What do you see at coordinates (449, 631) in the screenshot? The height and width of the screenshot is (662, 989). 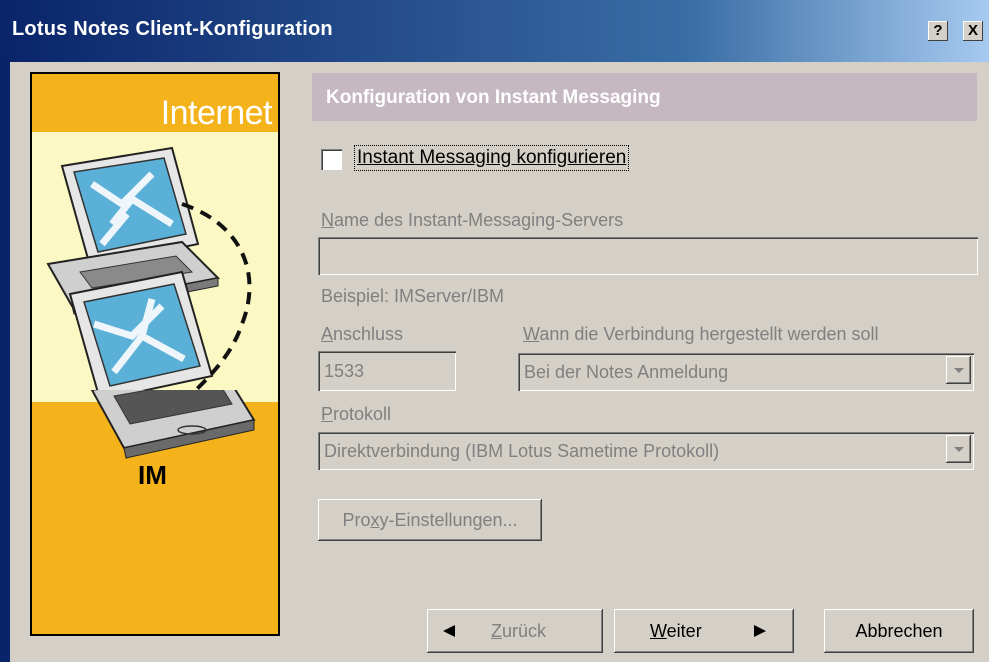 I see `arrow-left-icon` at bounding box center [449, 631].